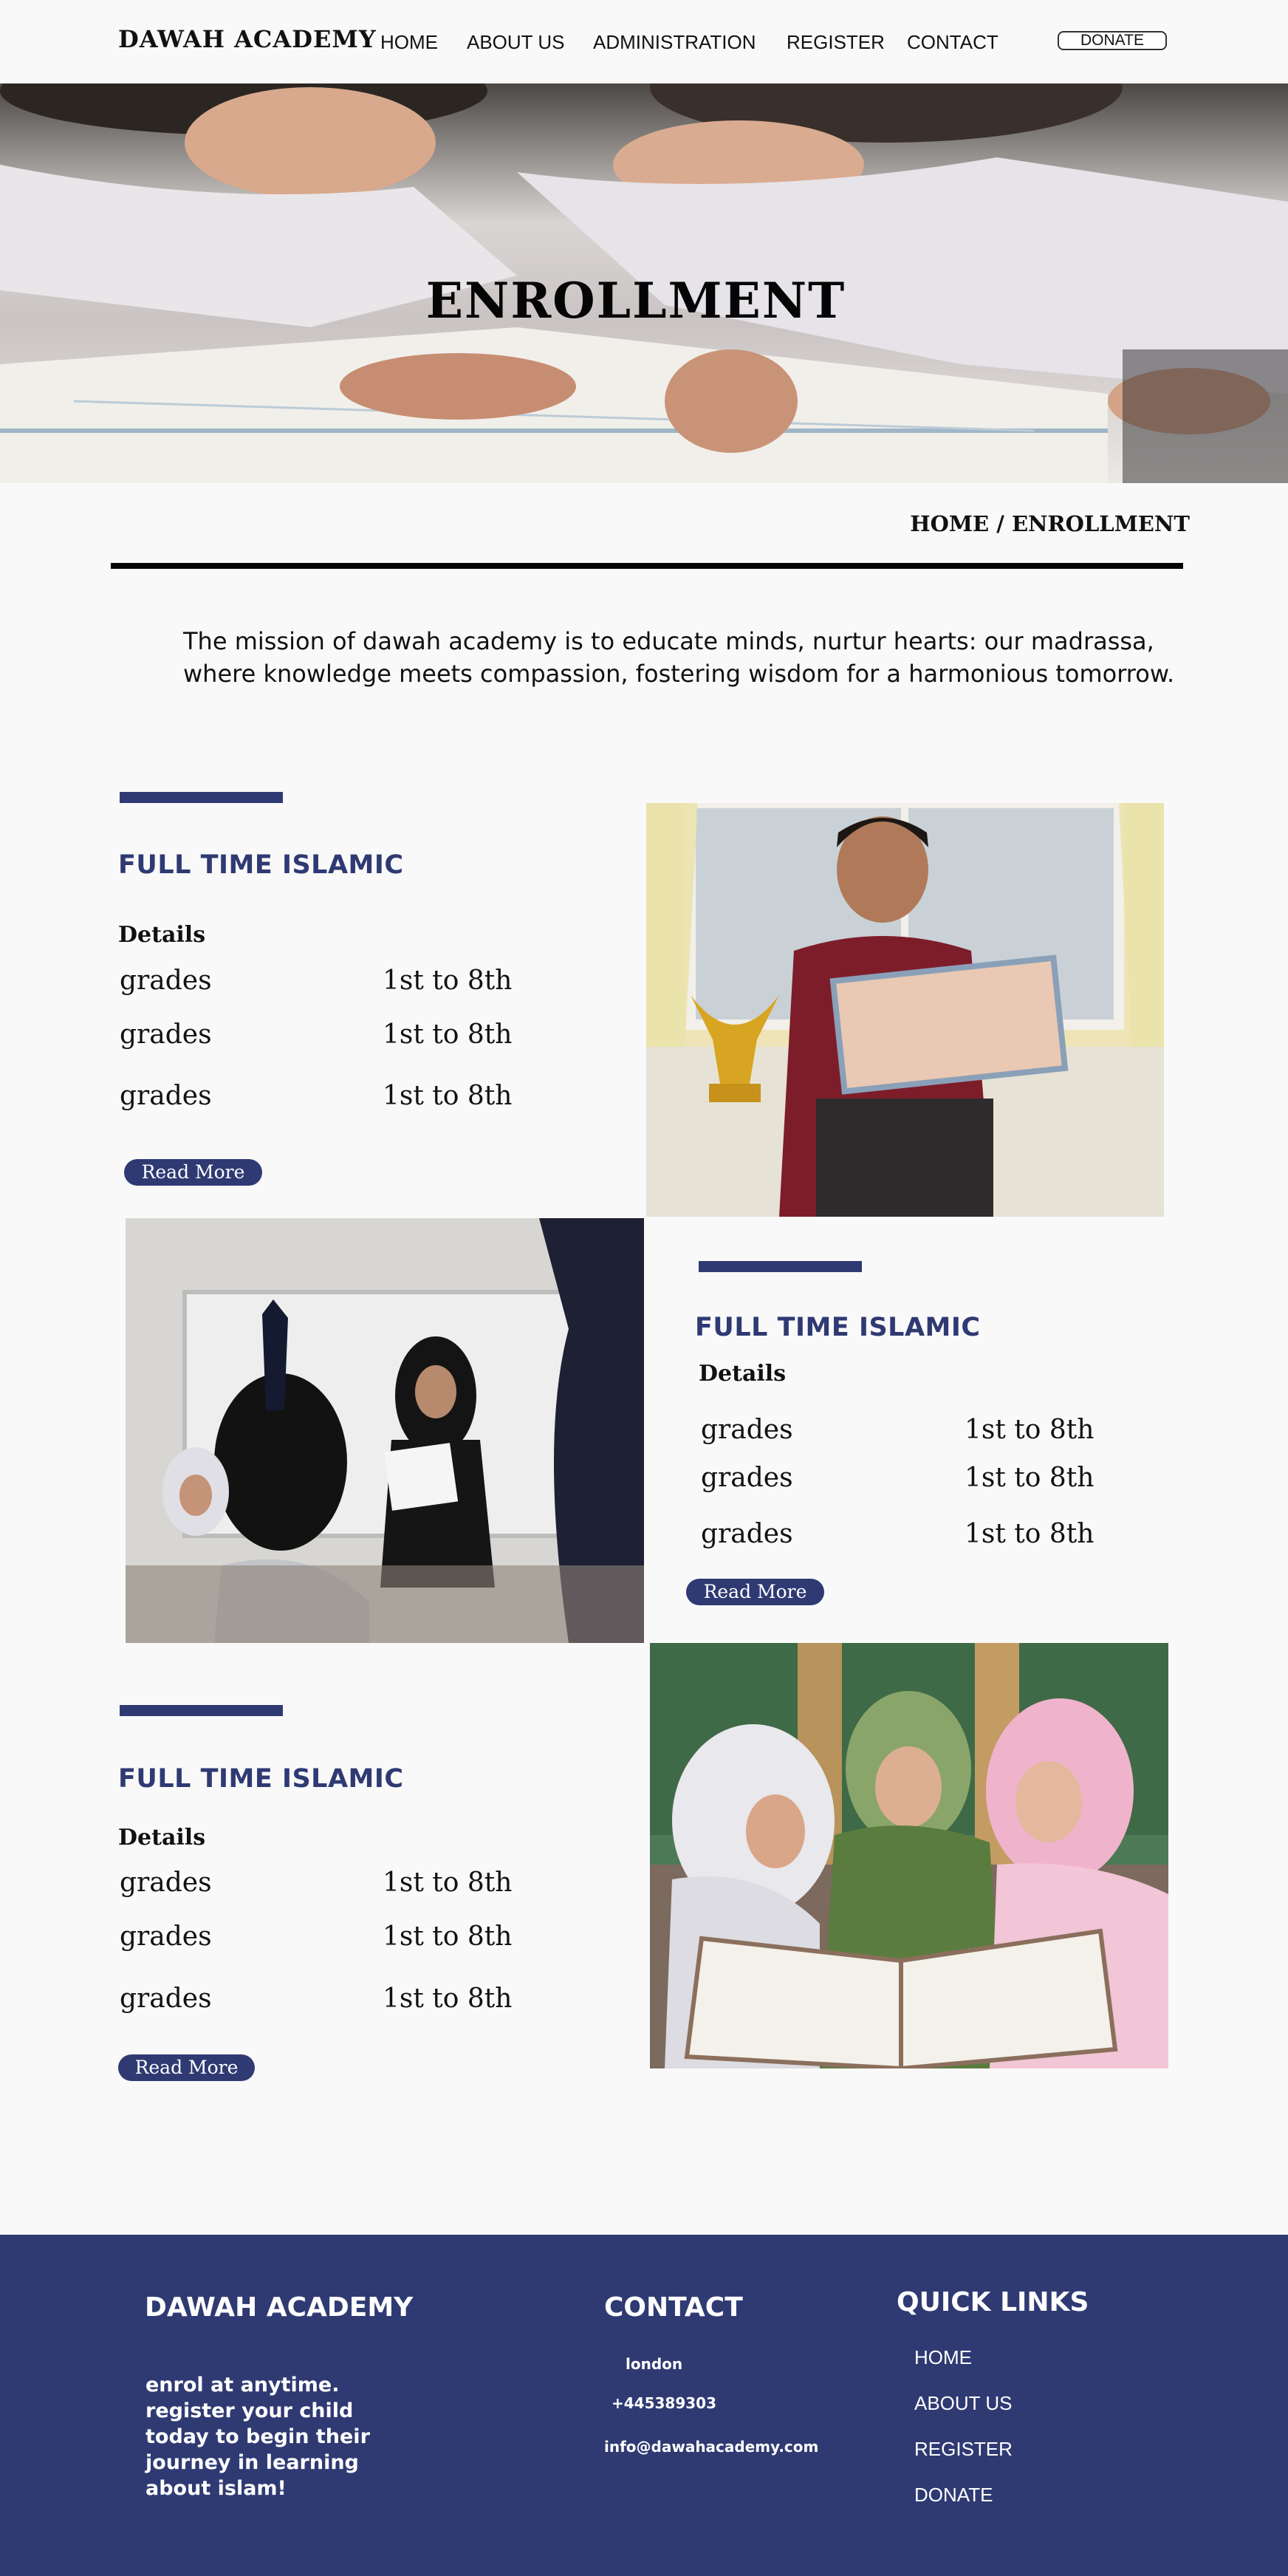 The height and width of the screenshot is (2576, 1288). I want to click on footer-link-home: HOME, so click(943, 2357).